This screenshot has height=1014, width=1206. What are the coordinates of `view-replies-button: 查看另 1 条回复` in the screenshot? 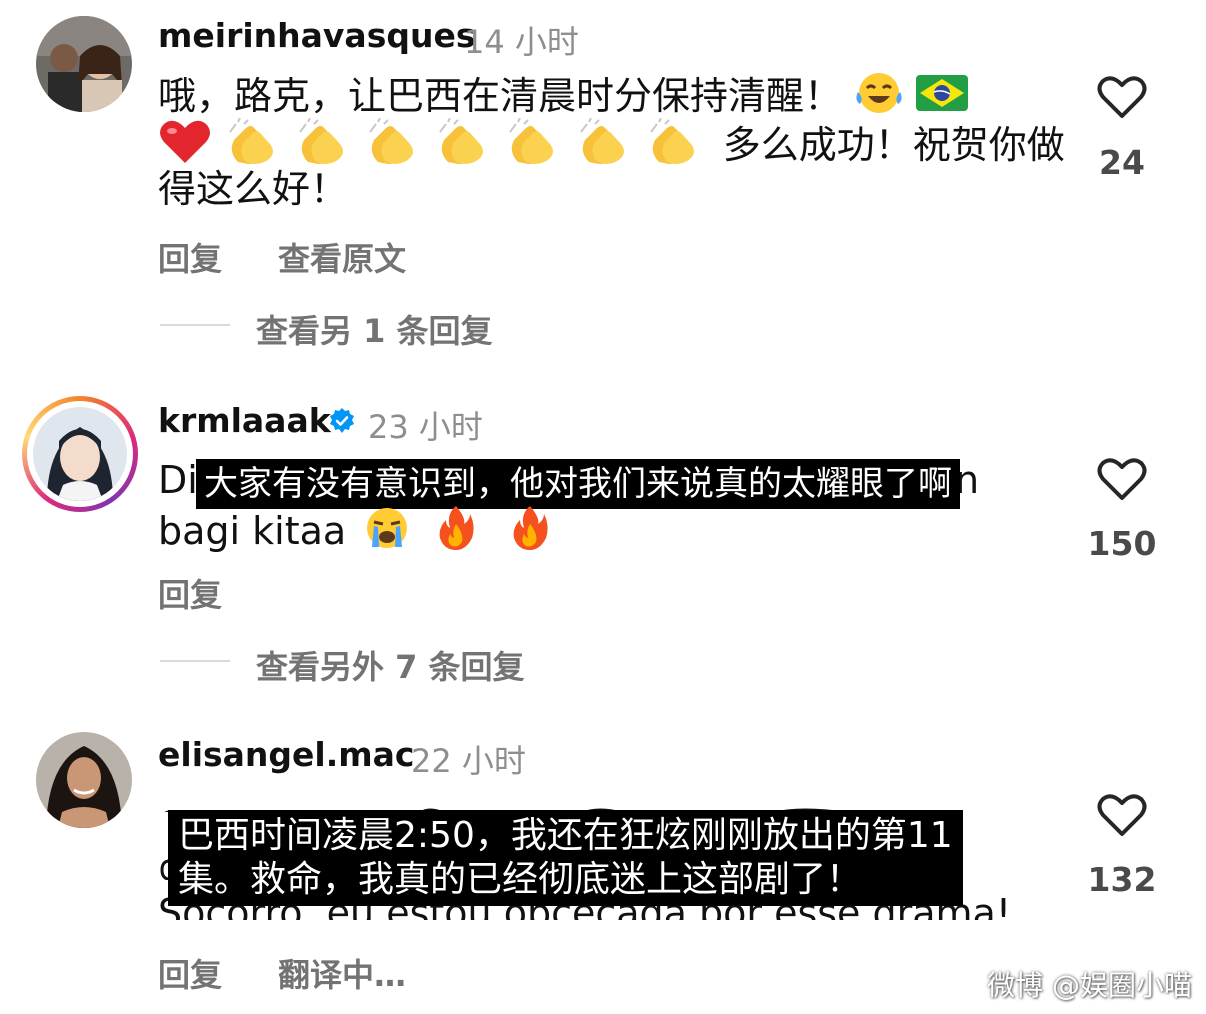 It's located at (374, 329).